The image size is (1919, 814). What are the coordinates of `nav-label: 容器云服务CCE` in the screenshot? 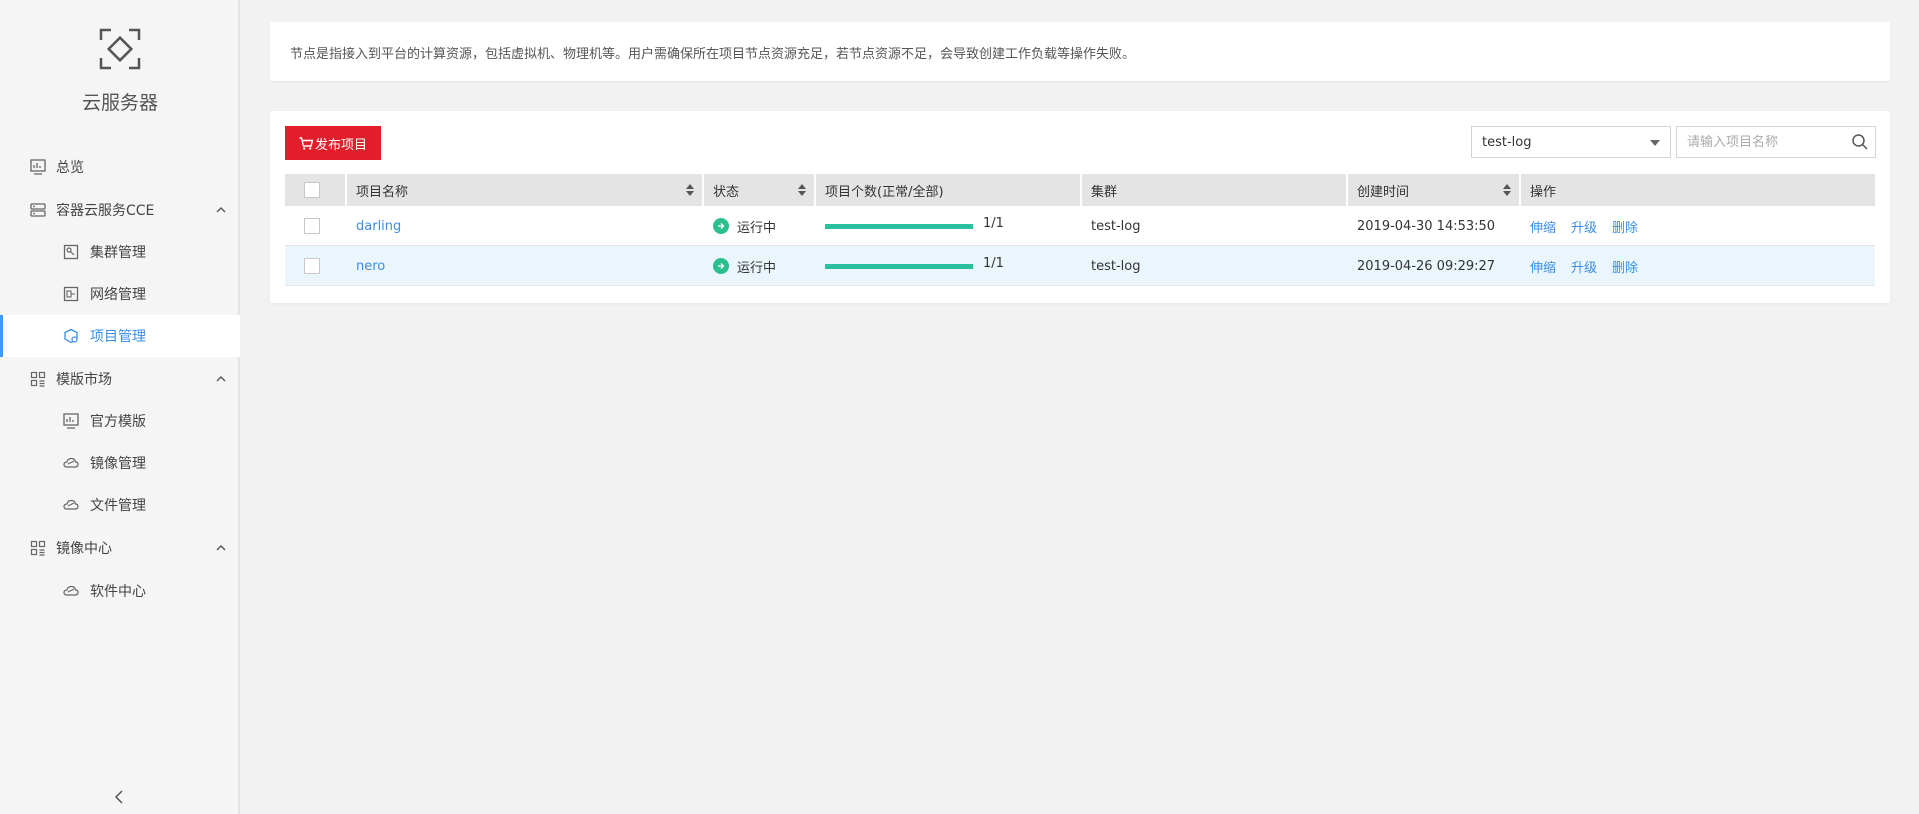 It's located at (105, 211).